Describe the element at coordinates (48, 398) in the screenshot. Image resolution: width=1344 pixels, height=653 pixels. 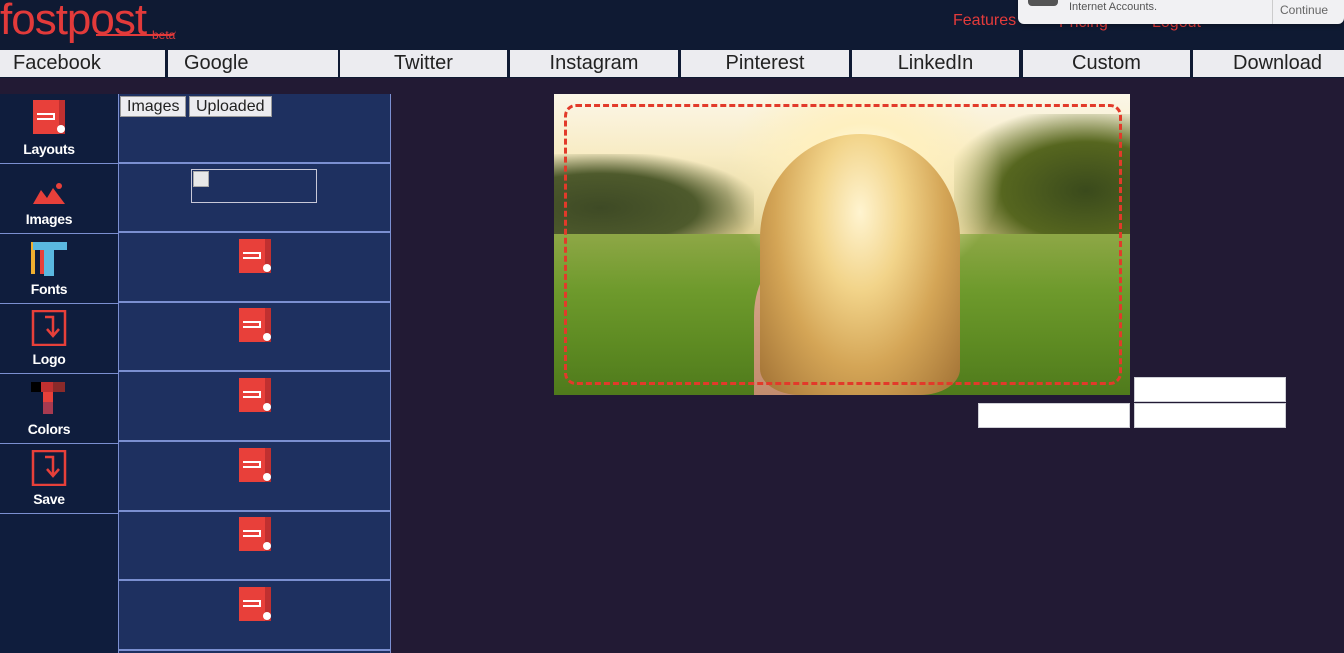
I see `colors-icon` at that location.